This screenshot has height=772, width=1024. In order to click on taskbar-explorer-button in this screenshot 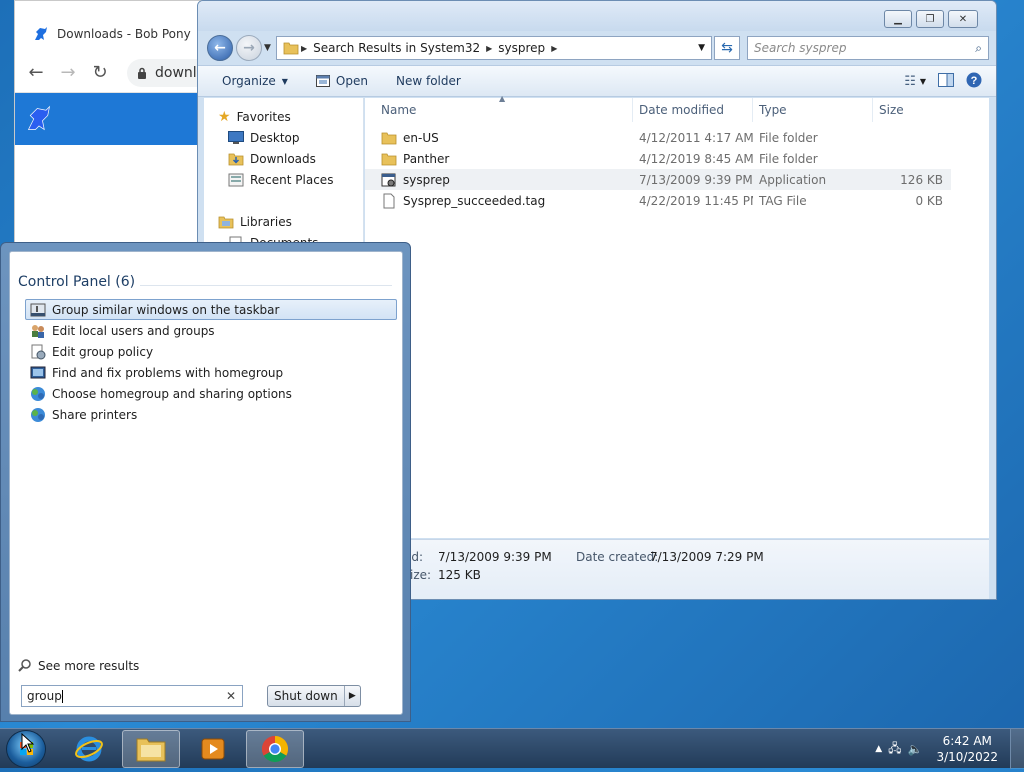, I will do `click(151, 749)`.